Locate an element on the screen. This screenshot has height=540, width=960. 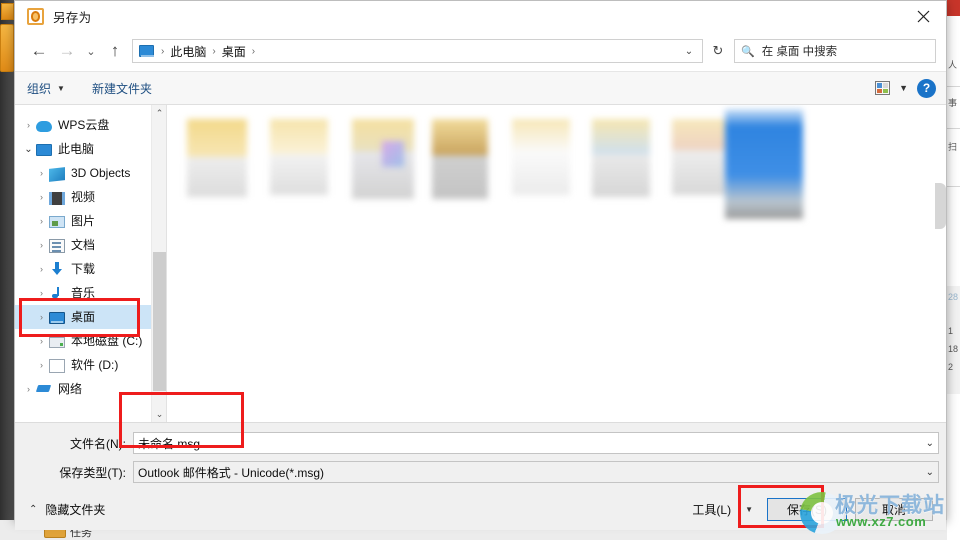
breadcrumb-item-this-pc: 此电脑 is located at coordinates (188, 51).